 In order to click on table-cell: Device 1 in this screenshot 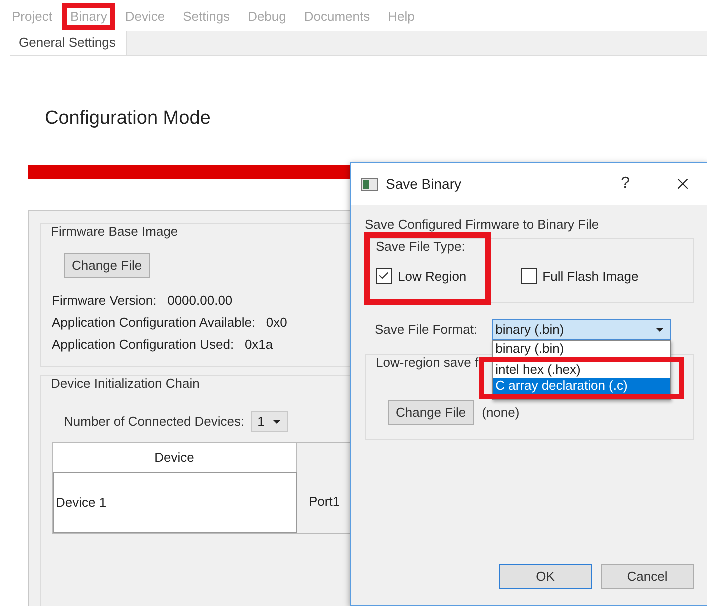, I will do `click(175, 502)`.